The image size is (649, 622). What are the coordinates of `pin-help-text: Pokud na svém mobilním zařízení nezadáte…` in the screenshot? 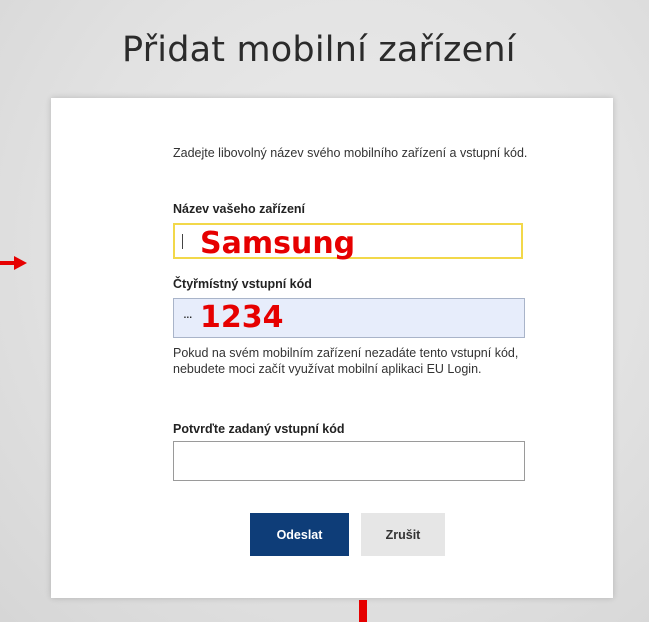 It's located at (346, 361).